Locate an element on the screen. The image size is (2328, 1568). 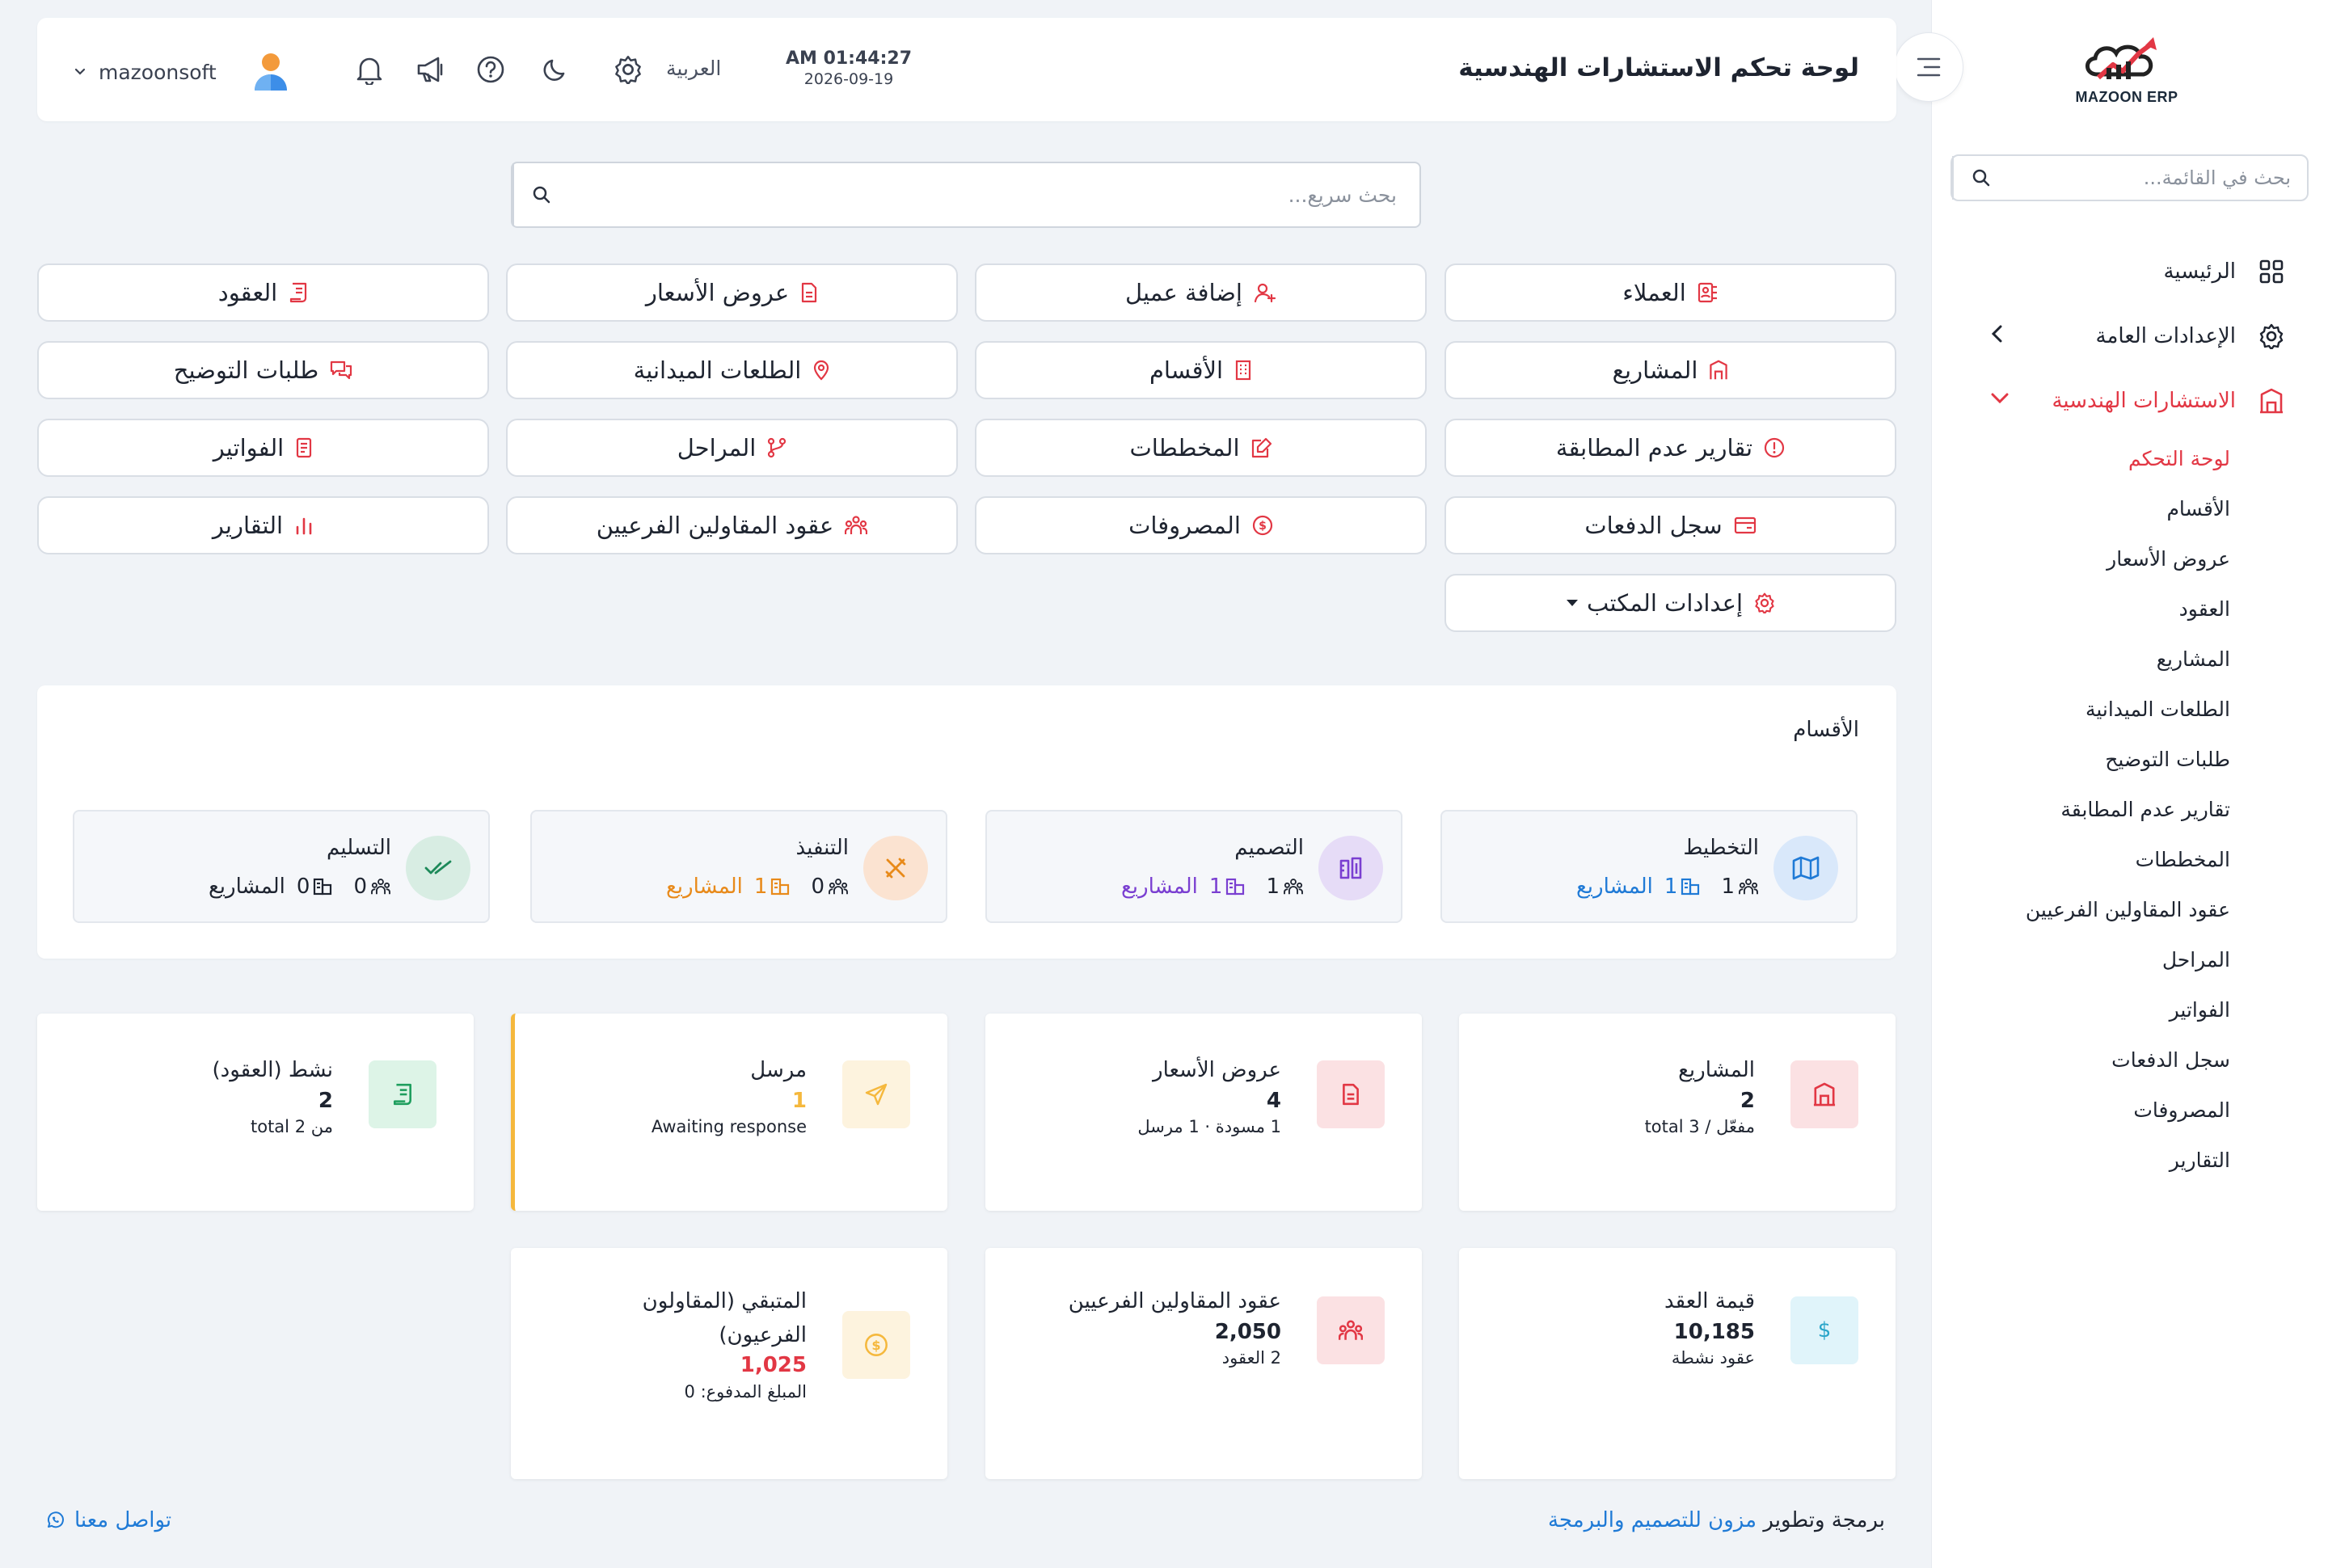
quick-button-payments: سجل الدفعات is located at coordinates (1670, 525).